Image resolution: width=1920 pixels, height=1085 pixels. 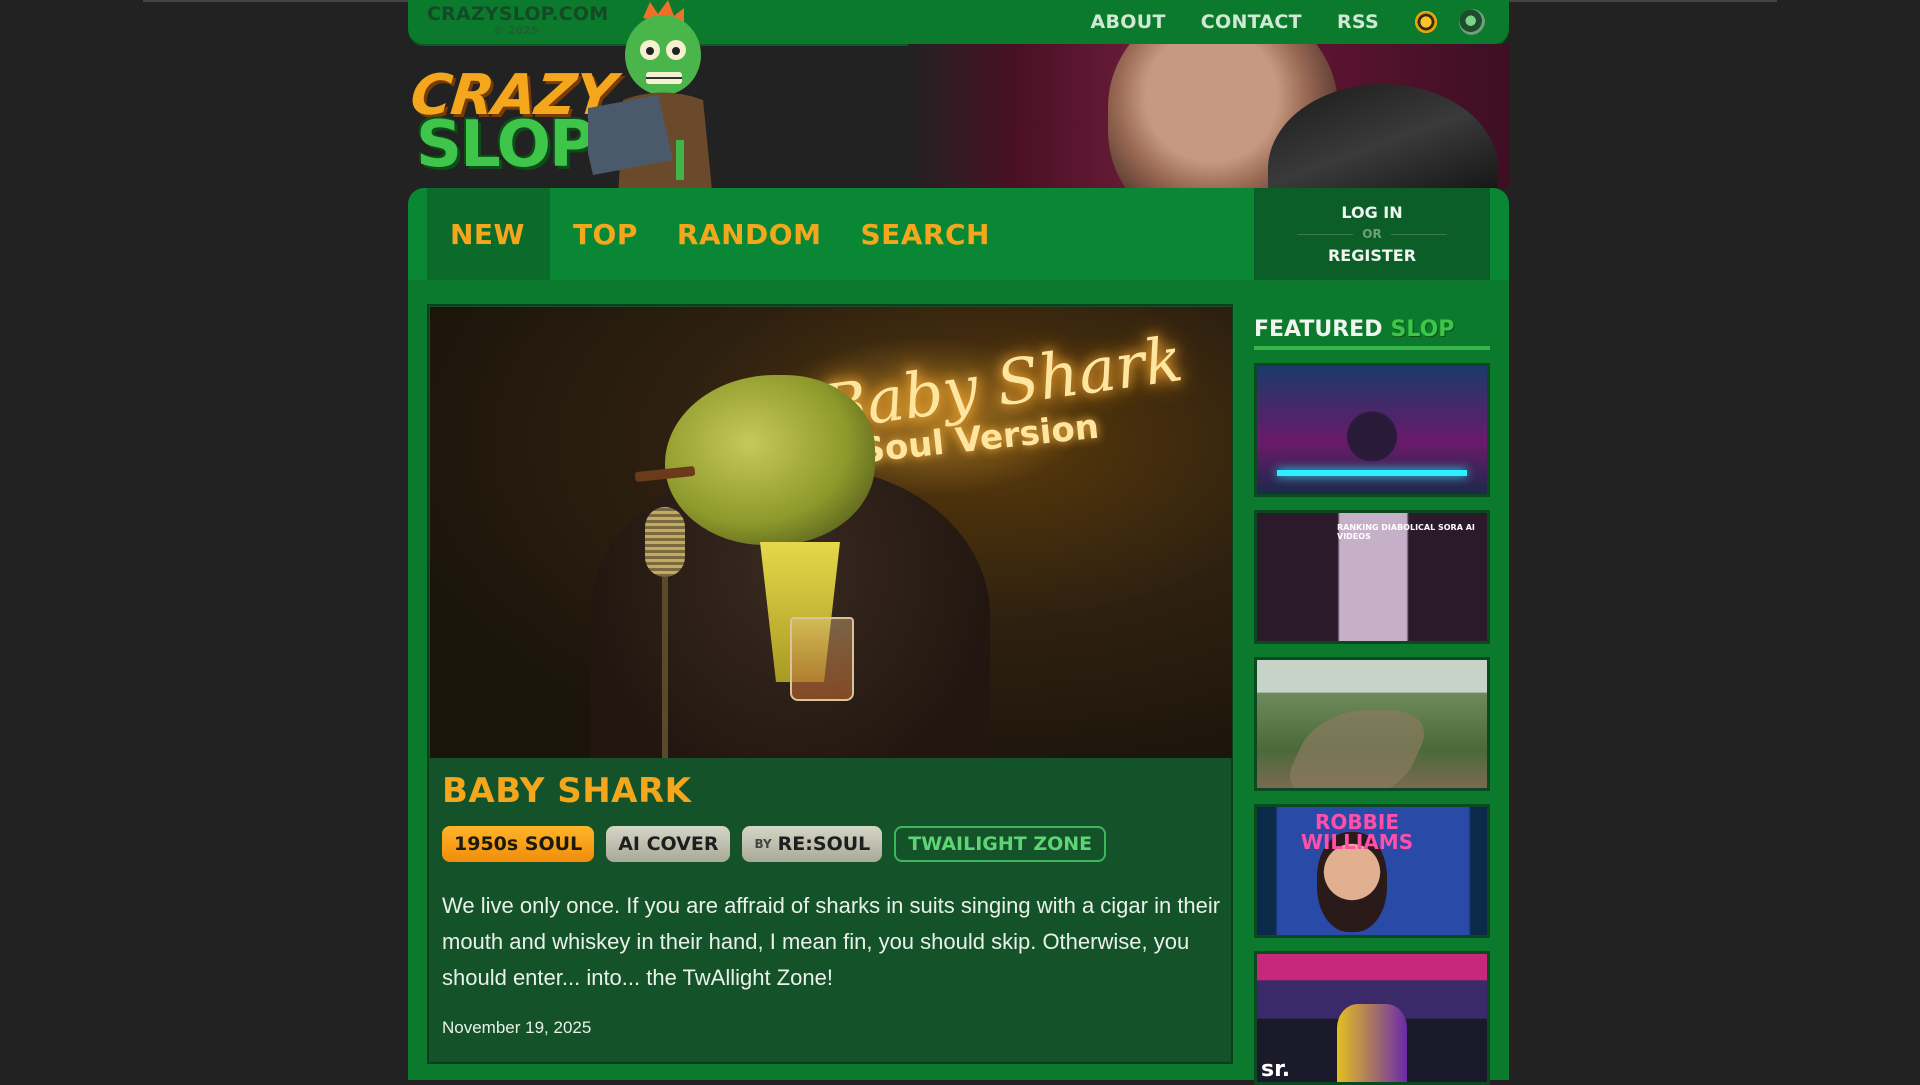 I want to click on featured-heading-slop: SLOP, so click(x=1422, y=329).